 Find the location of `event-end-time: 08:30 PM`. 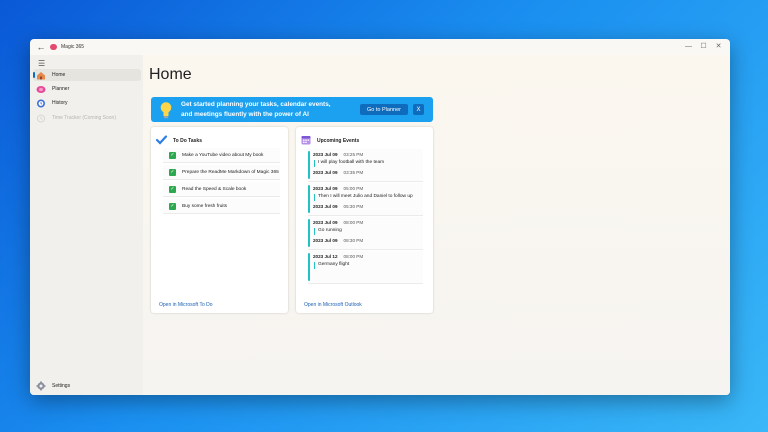

event-end-time: 08:30 PM is located at coordinates (353, 240).